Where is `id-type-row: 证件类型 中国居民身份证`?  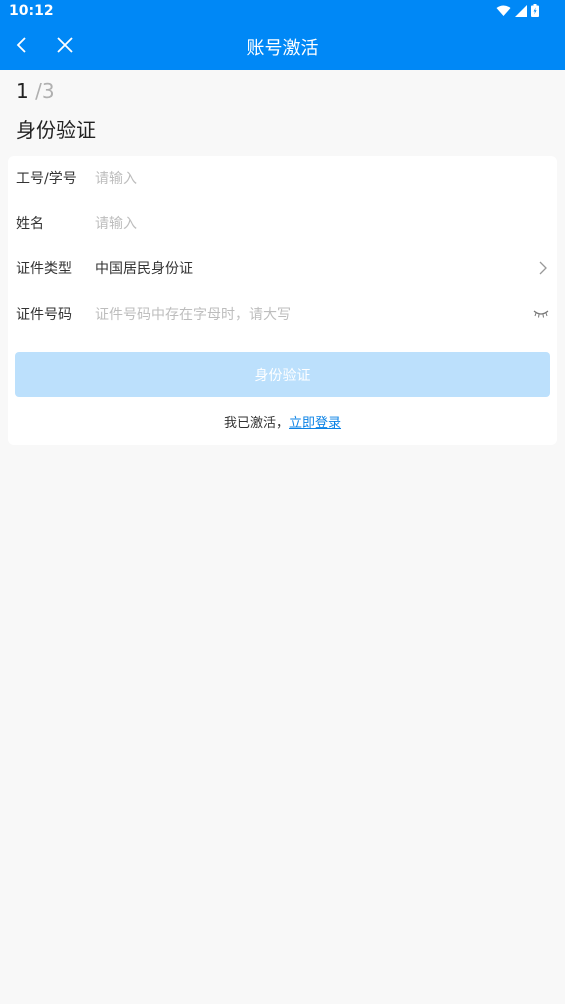
id-type-row: 证件类型 中国居民身份证 is located at coordinates (282, 268).